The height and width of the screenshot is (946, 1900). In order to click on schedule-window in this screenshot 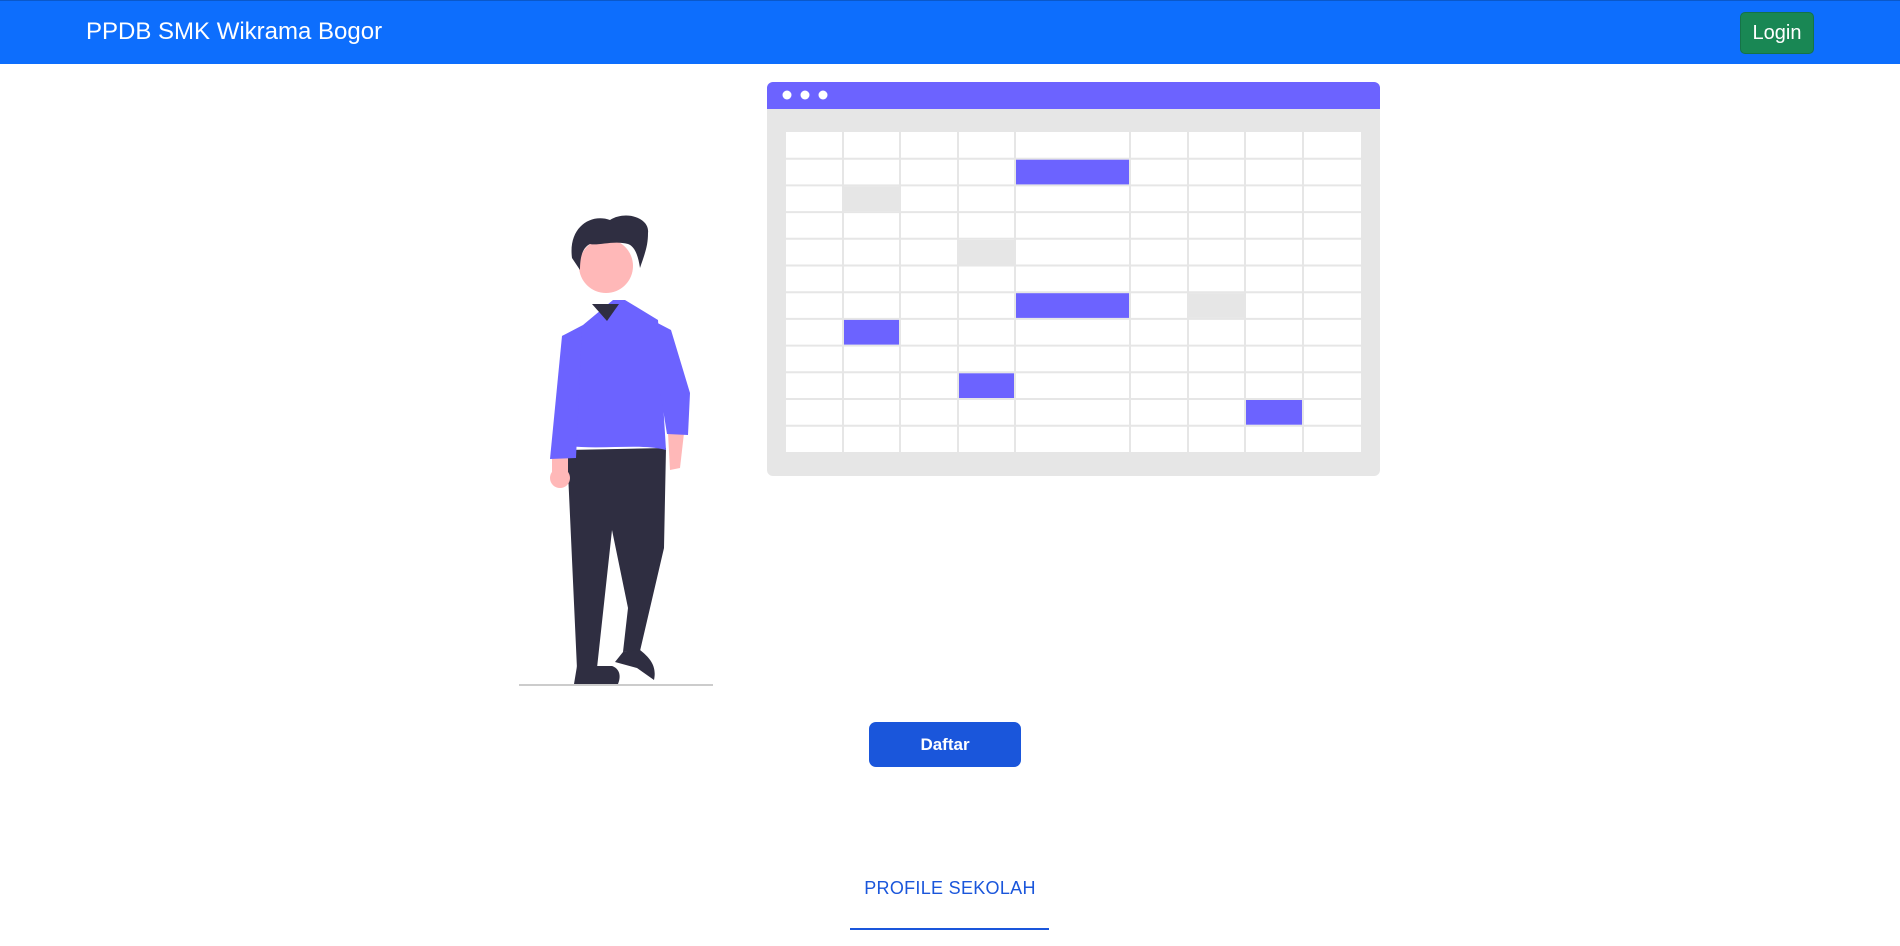, I will do `click(1073, 279)`.